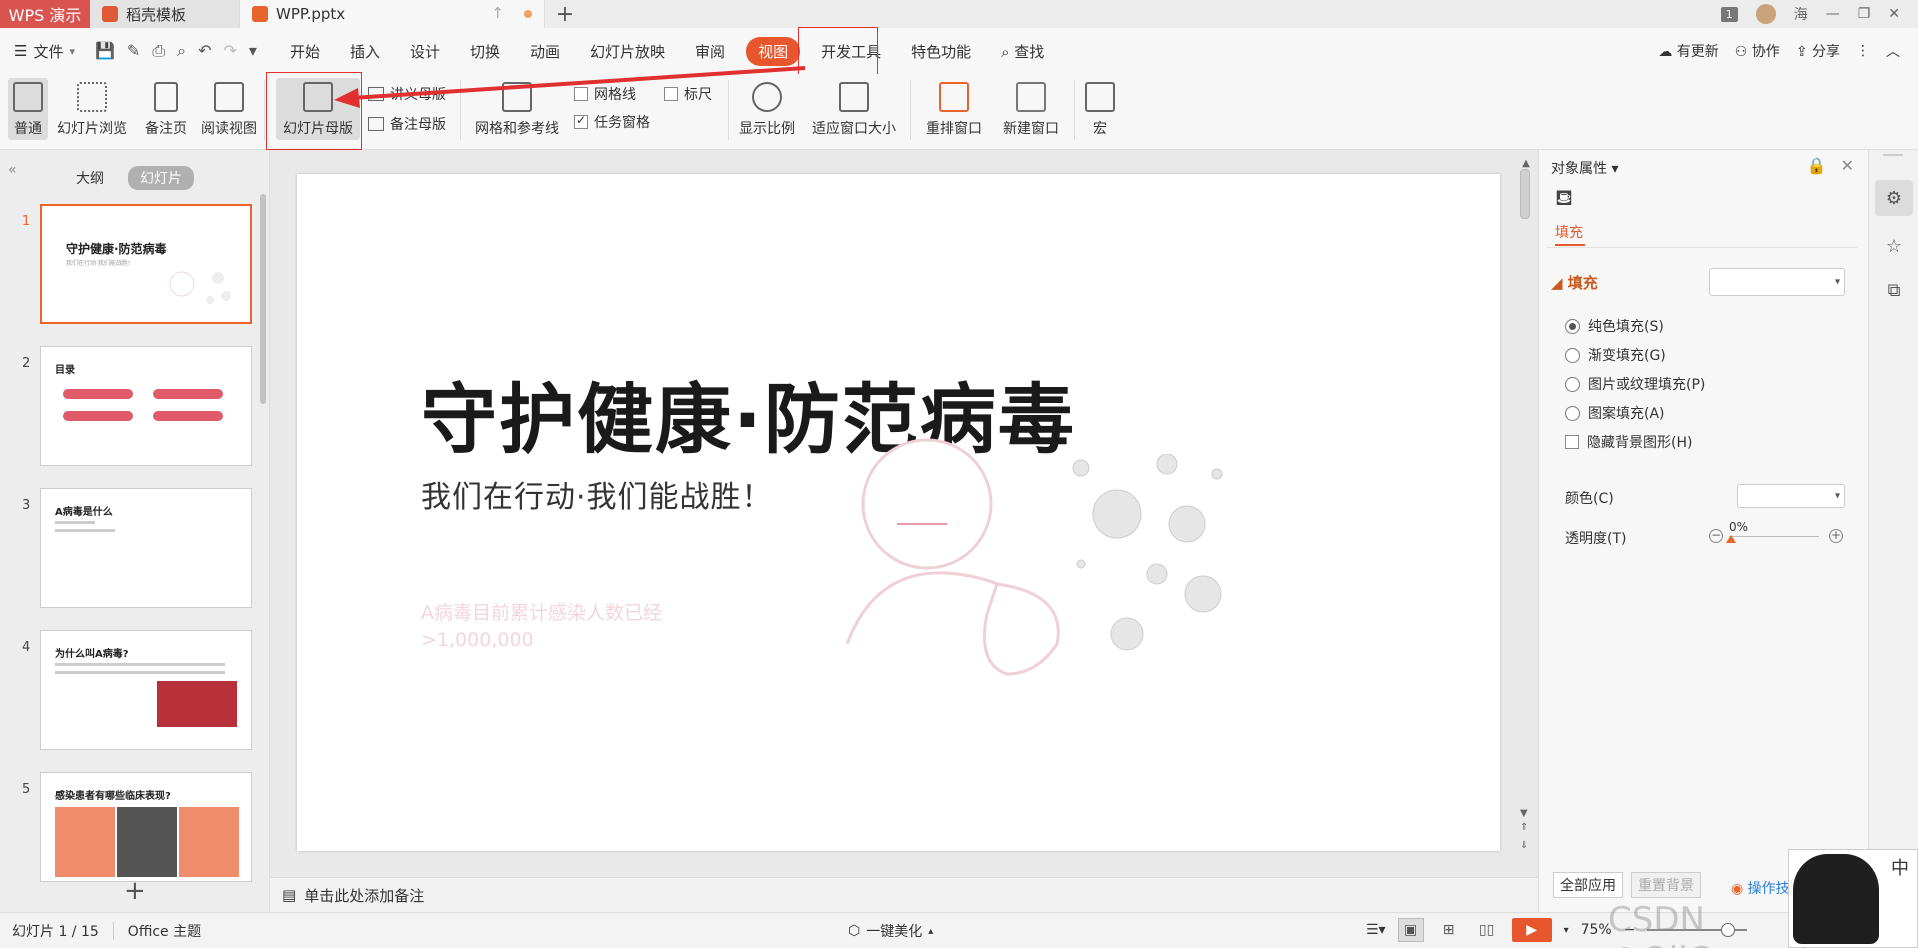  I want to click on hide-bg-option: 隐藏背景图形(H), so click(1628, 442).